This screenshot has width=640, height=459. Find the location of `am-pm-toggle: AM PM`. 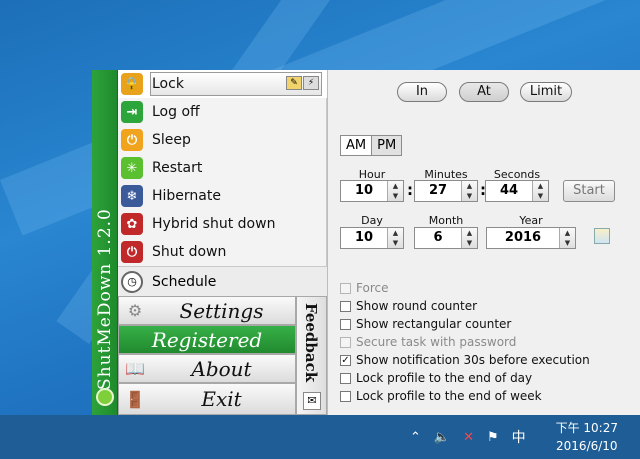

am-pm-toggle: AM PM is located at coordinates (371, 145).